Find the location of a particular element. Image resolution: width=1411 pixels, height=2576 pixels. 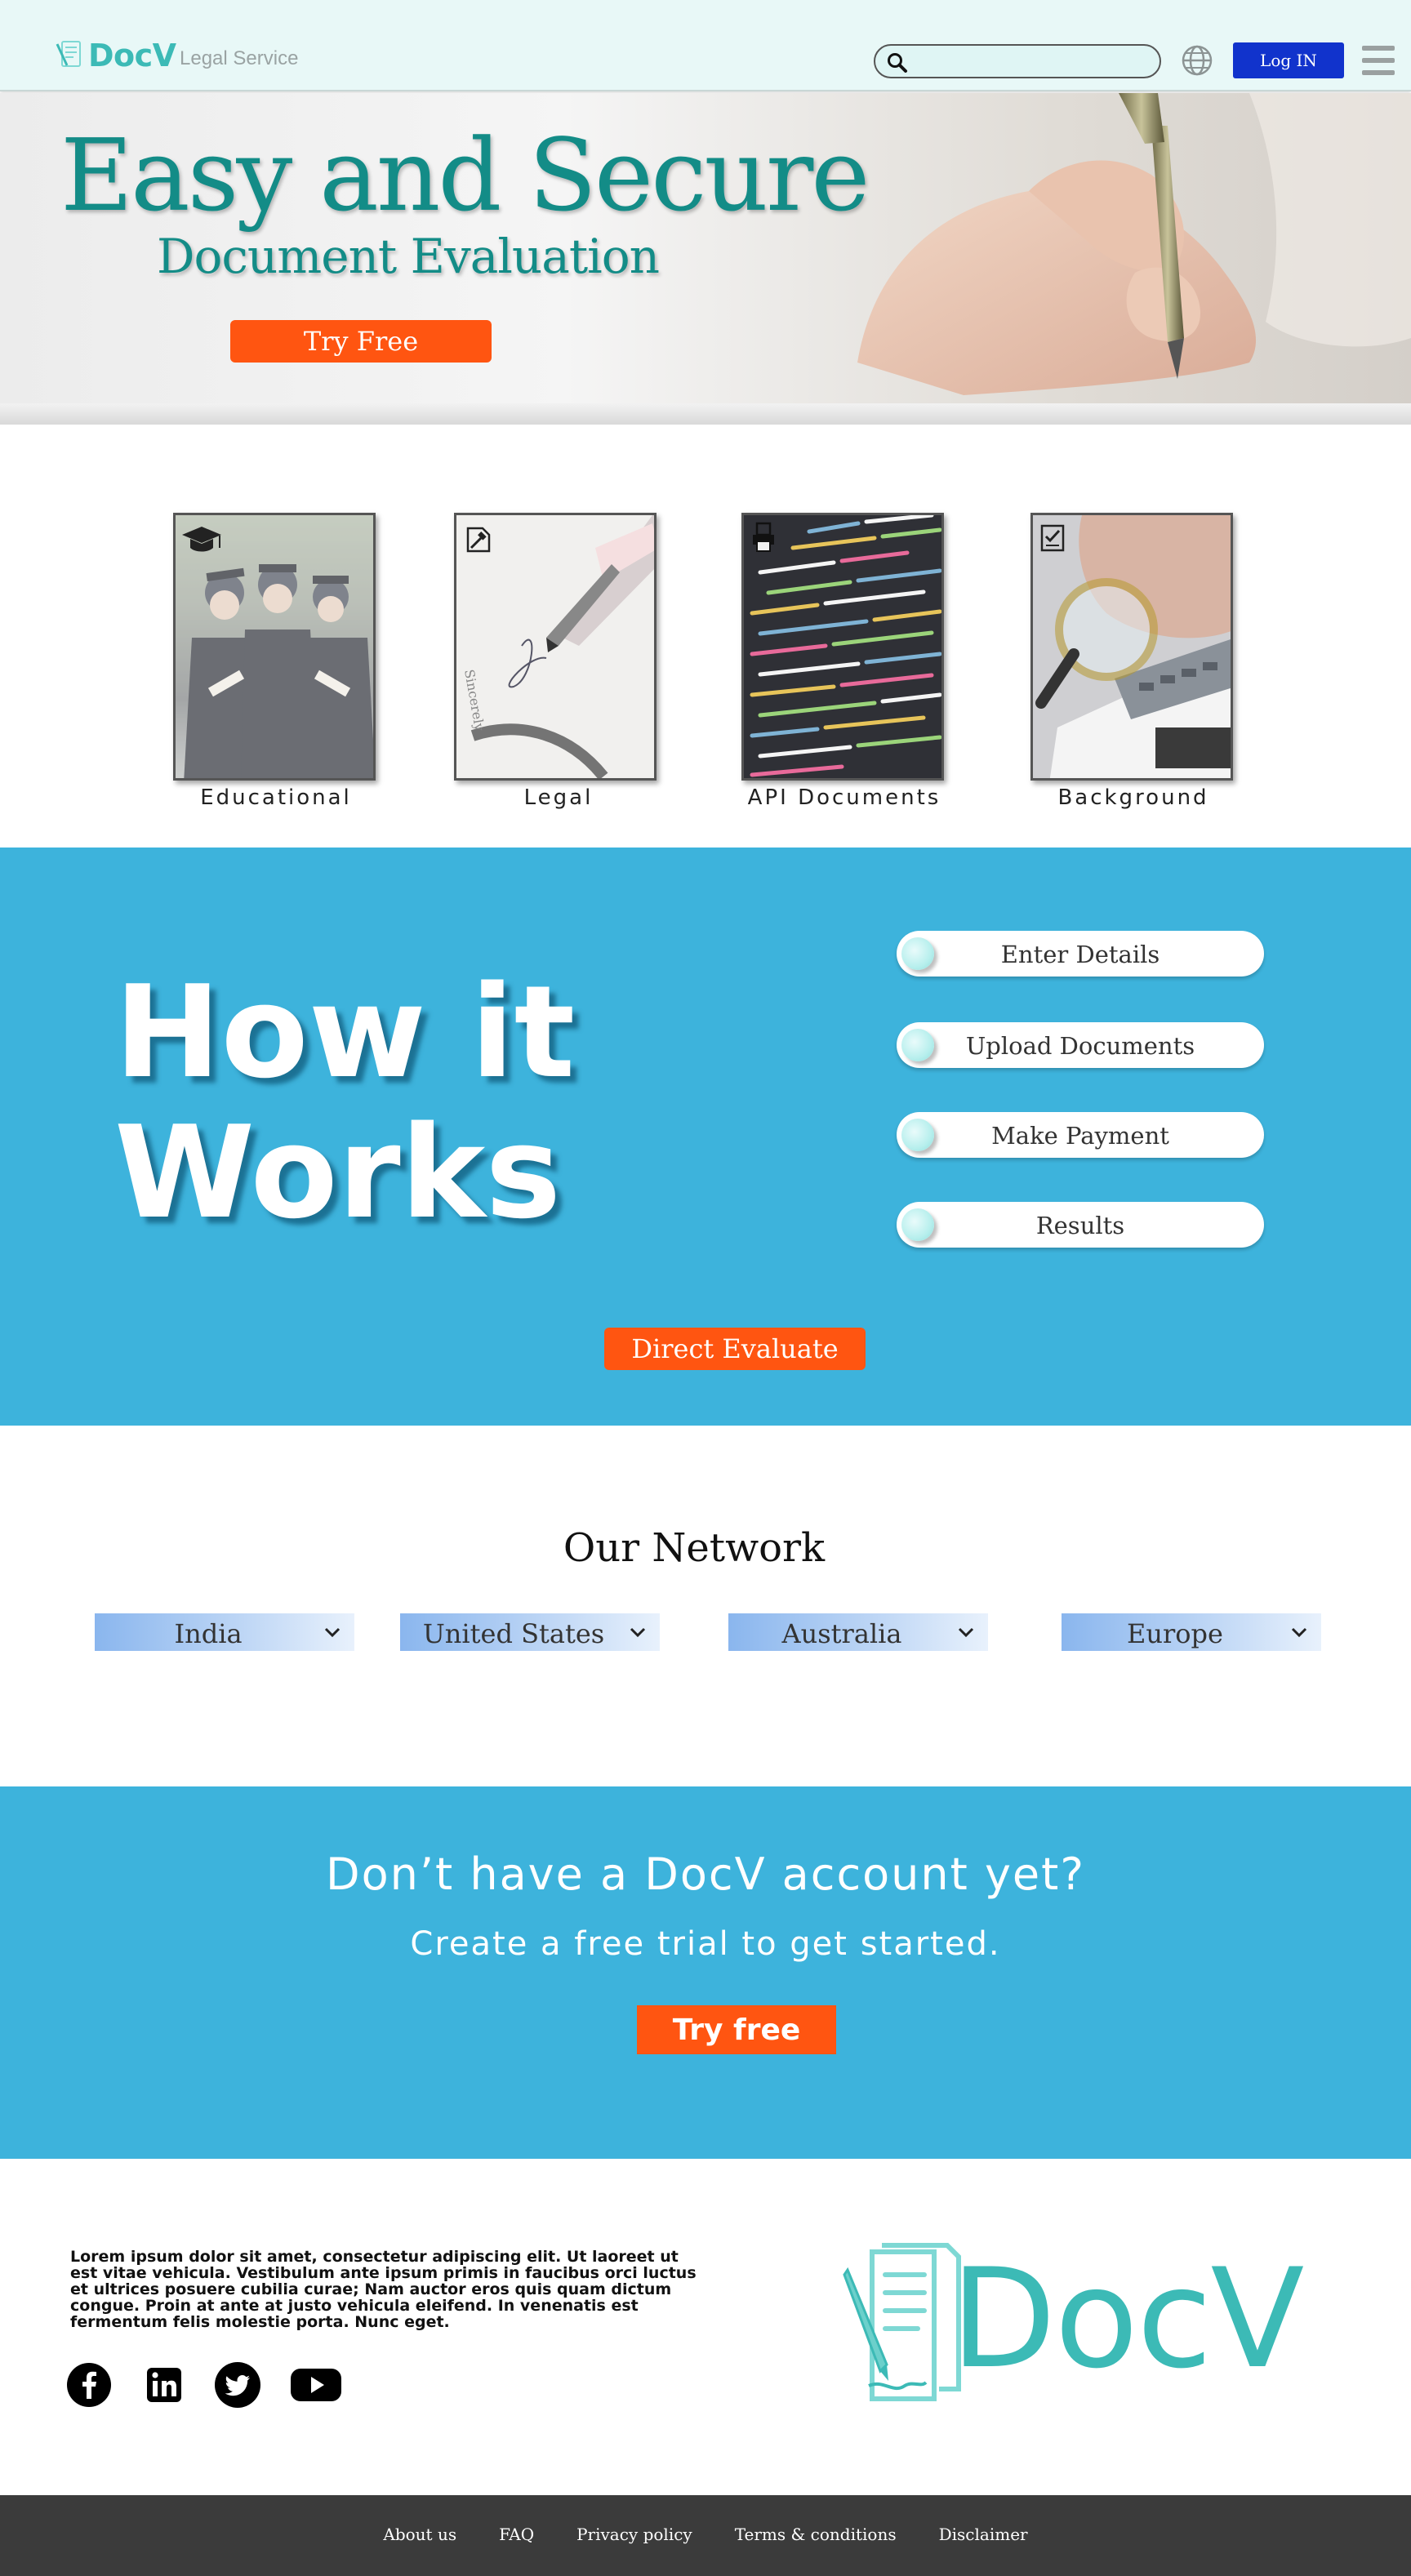

code-screen-photo is located at coordinates (842, 646).